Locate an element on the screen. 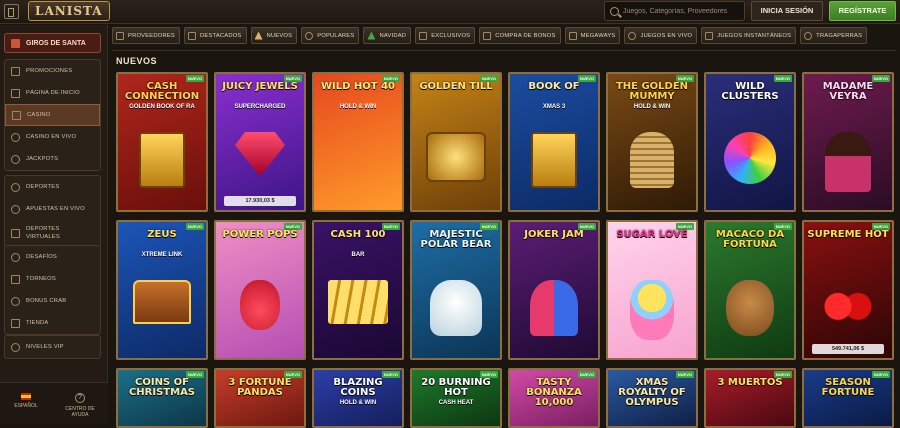 This screenshot has width=900, height=428. search-input is located at coordinates (683, 11).